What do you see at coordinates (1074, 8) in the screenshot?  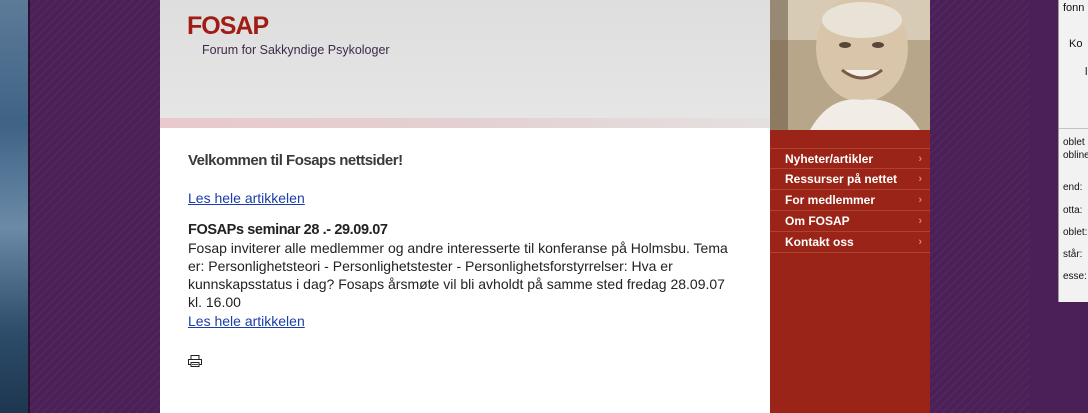 I see `window-text-fragment: fonn` at bounding box center [1074, 8].